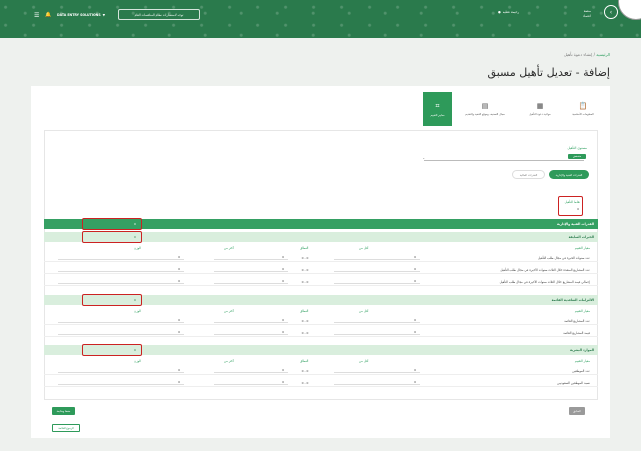 Image resolution: width=641 pixels, height=451 pixels. Describe the element at coordinates (581, 237) in the screenshot. I see `section-title: الخبرات السابقة` at that location.